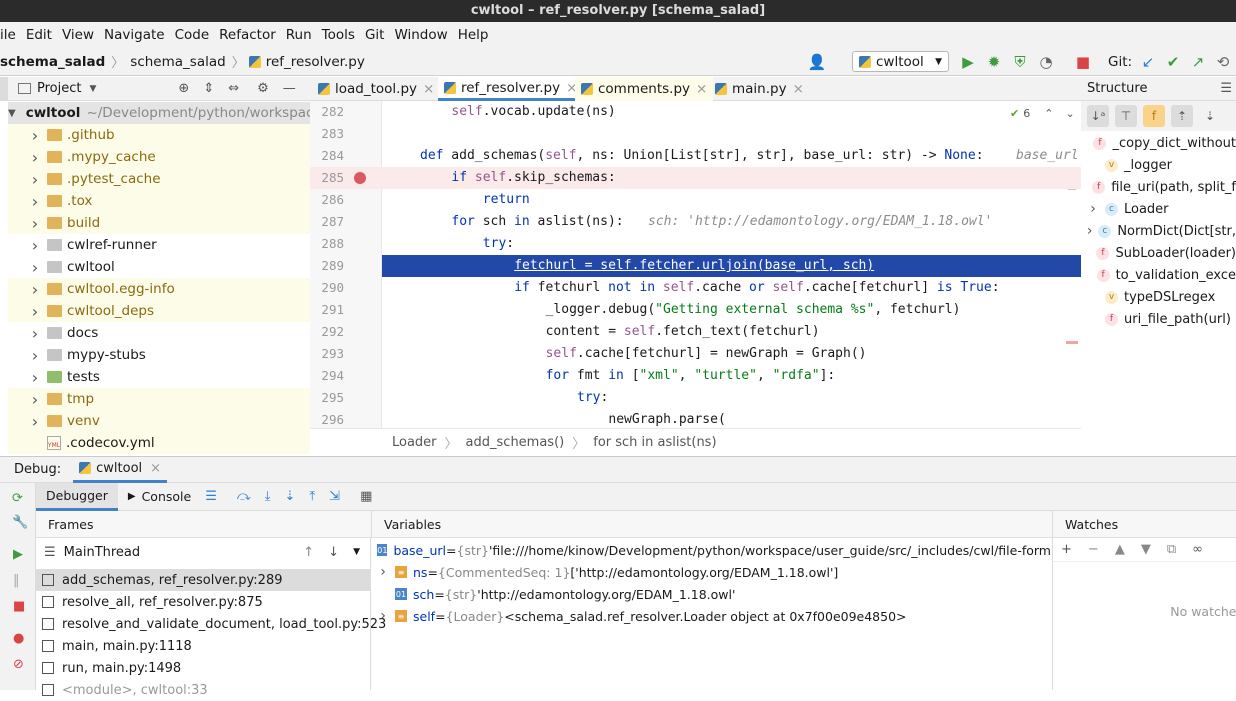 The height and width of the screenshot is (701, 1236). What do you see at coordinates (900, 61) in the screenshot?
I see `run-configuration-select: cwltool ▼` at bounding box center [900, 61].